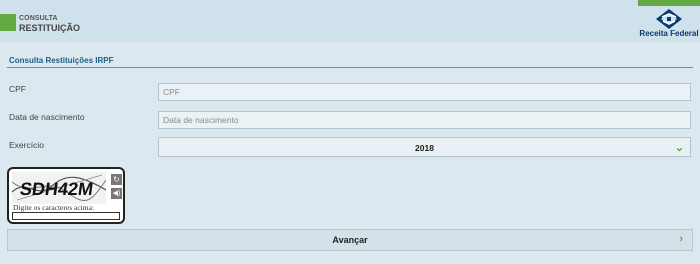 The width and height of the screenshot is (700, 264). What do you see at coordinates (66, 216) in the screenshot?
I see `captcha-answer-input` at bounding box center [66, 216].